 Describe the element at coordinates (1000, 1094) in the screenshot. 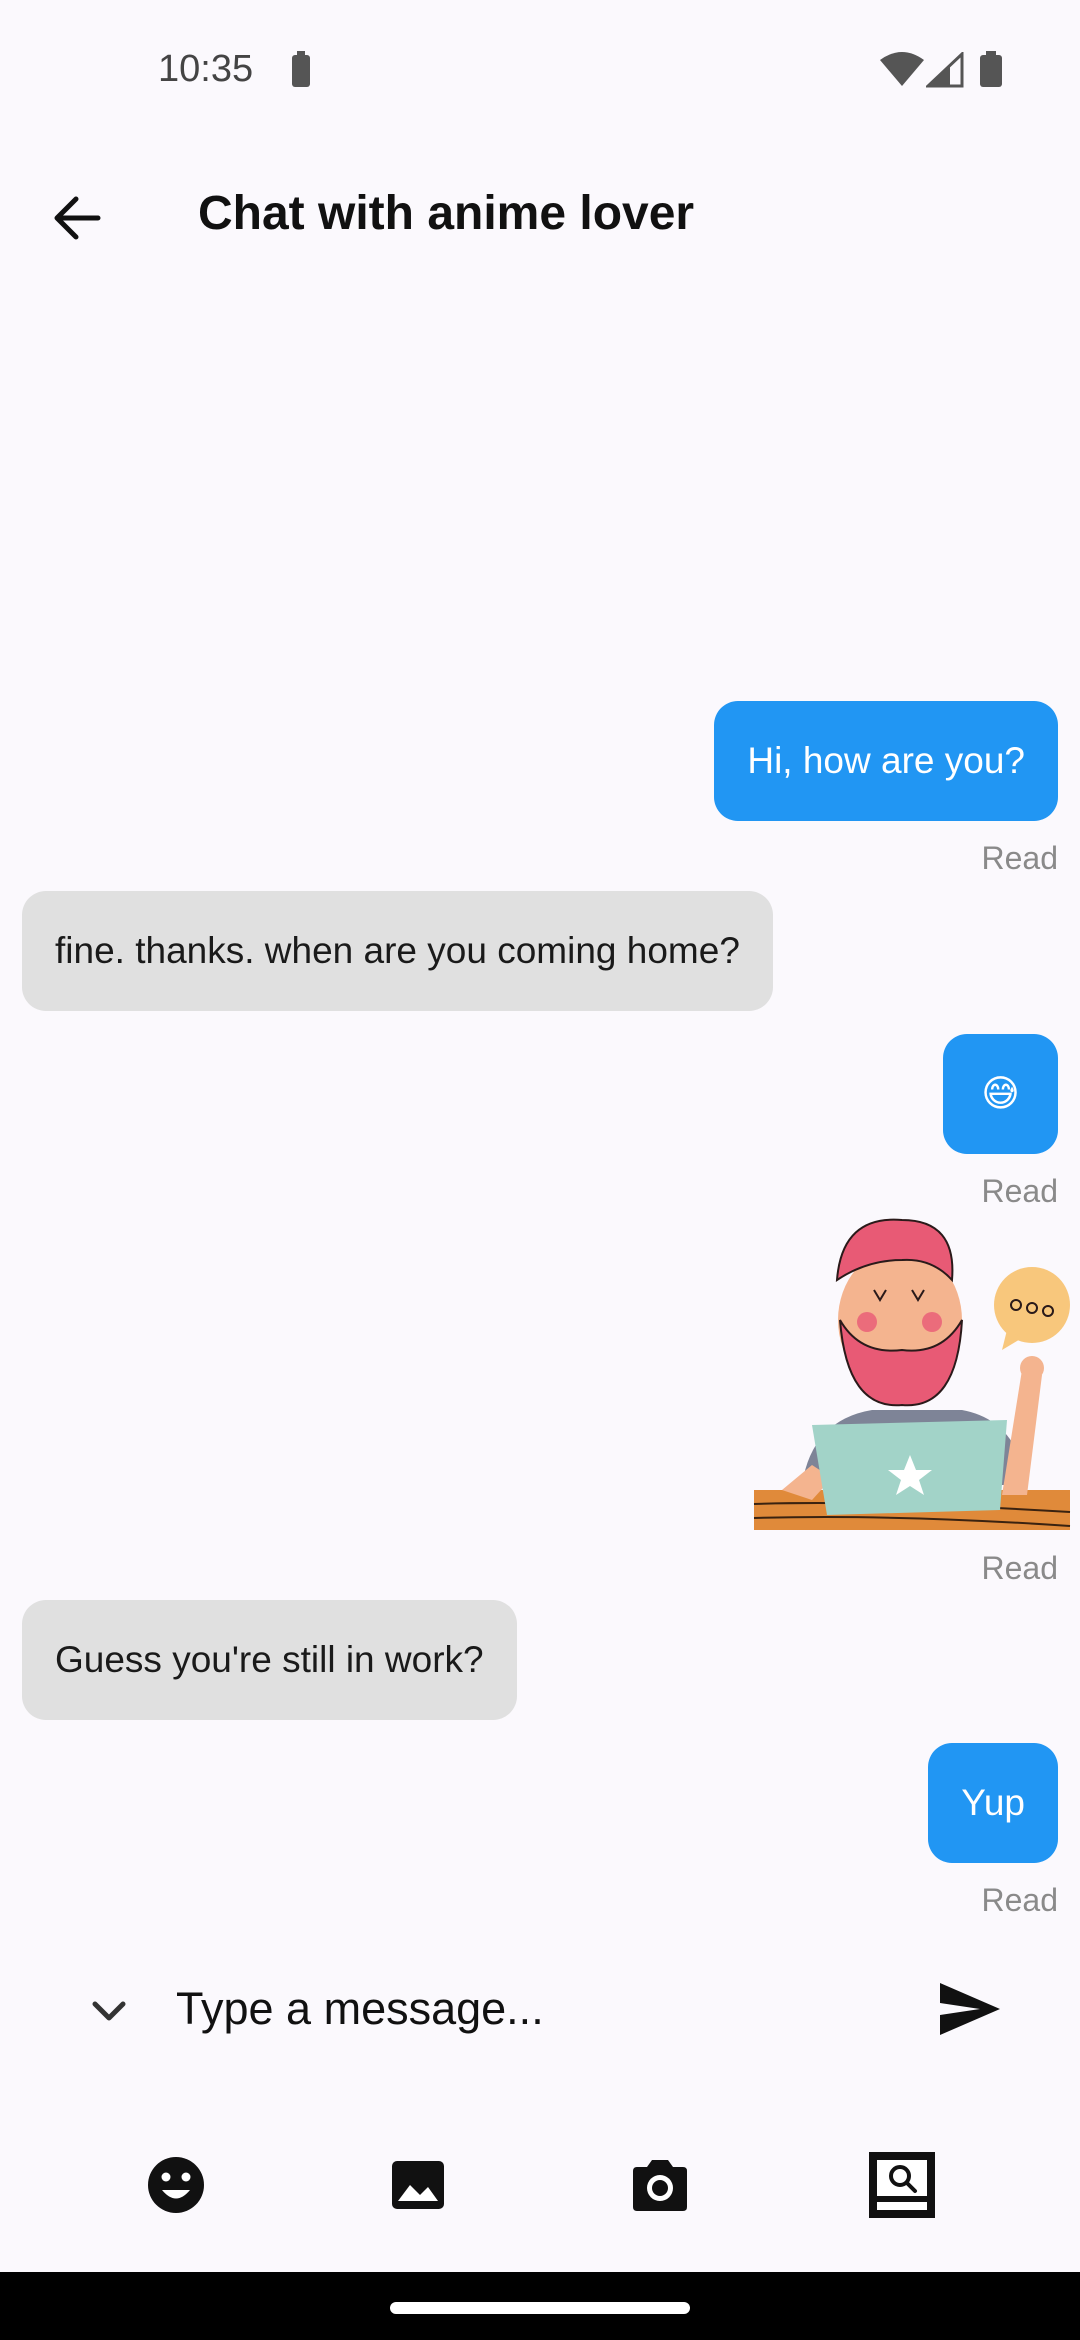

I see `message-bubble-outgoing: 😅` at that location.